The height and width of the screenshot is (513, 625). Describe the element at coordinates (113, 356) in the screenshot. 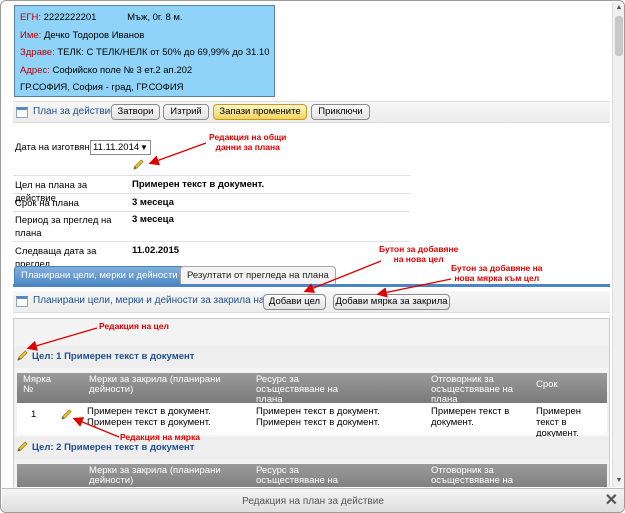

I see `goal-title: Цел: 1 Примерен текст в документ` at that location.